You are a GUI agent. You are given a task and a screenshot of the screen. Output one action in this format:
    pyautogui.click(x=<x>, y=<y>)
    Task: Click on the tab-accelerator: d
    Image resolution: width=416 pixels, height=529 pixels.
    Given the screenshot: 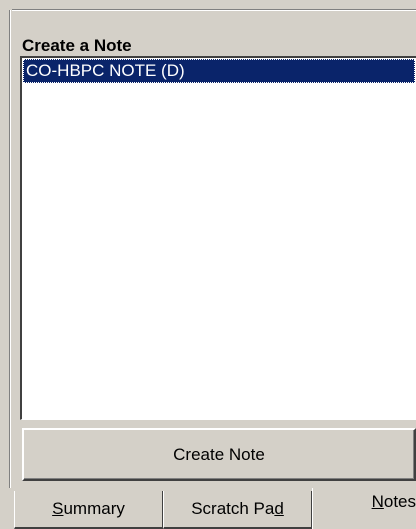 What is the action you would take?
    pyautogui.click(x=279, y=508)
    